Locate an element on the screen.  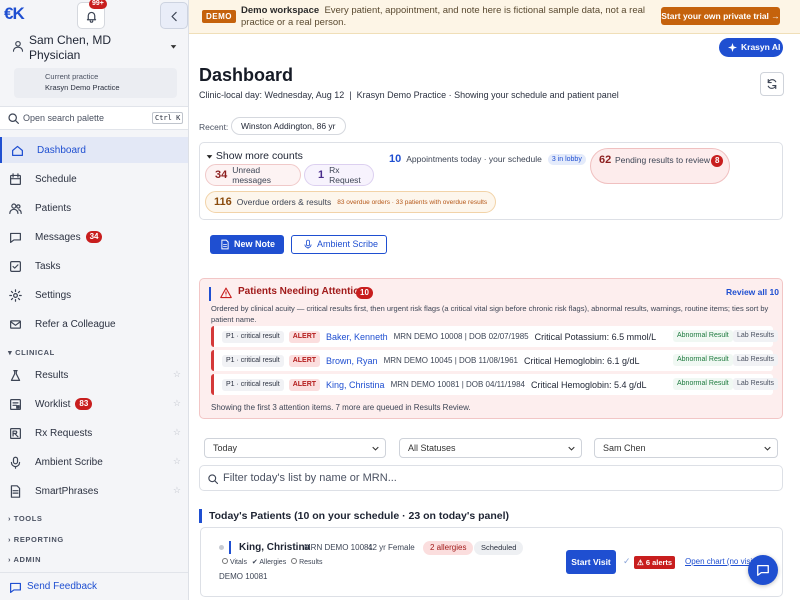
status-filter-select: All Statuses is located at coordinates (490, 448).